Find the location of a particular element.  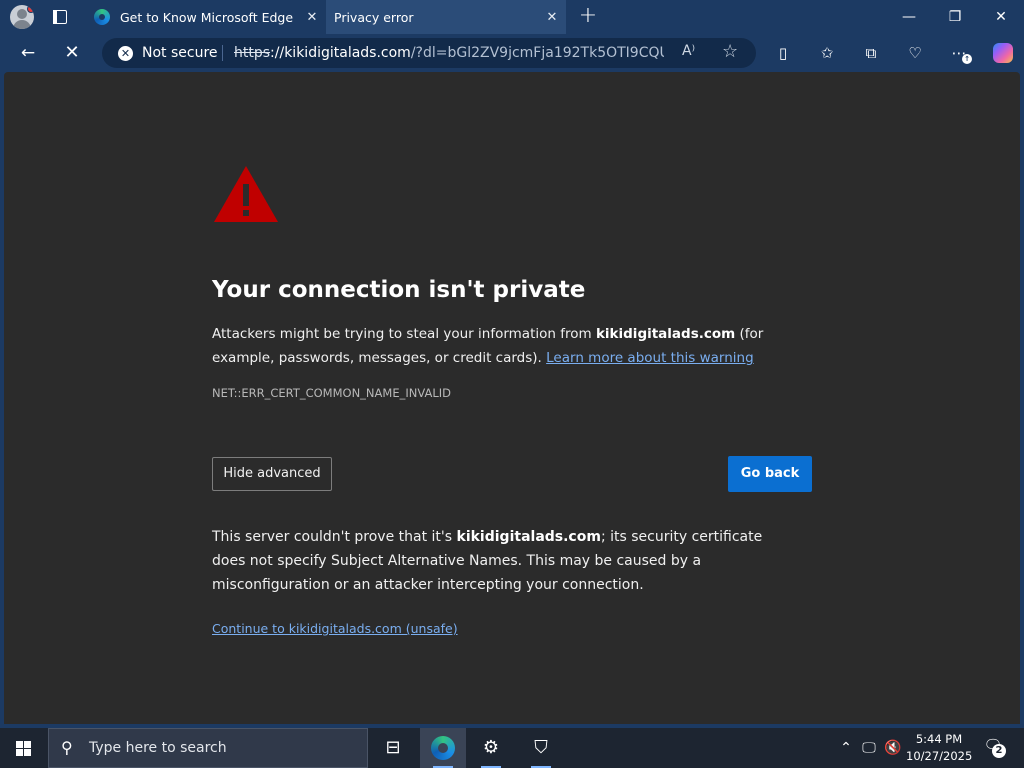

task-view-icon: ⊟ is located at coordinates (393, 748).